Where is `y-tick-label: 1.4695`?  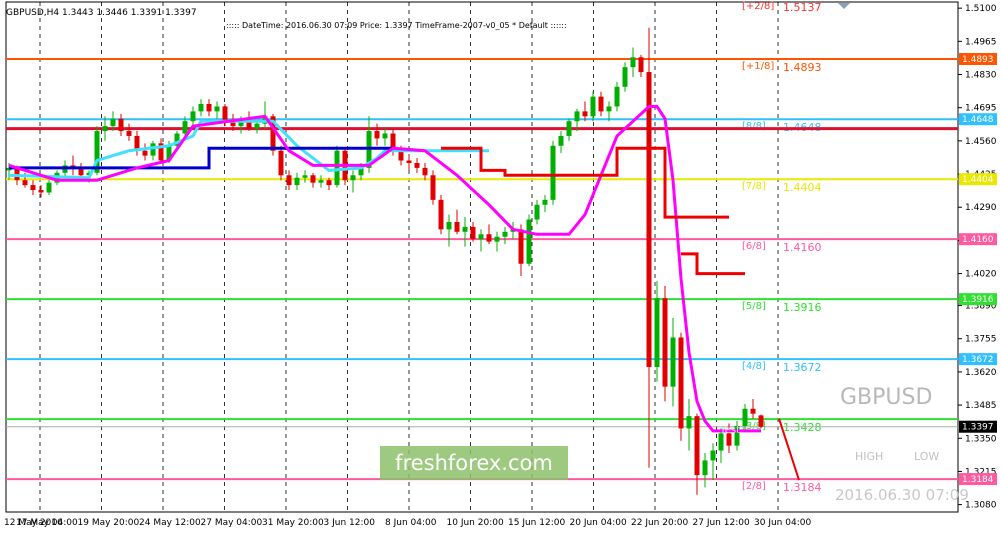 y-tick-label: 1.4695 is located at coordinates (981, 109).